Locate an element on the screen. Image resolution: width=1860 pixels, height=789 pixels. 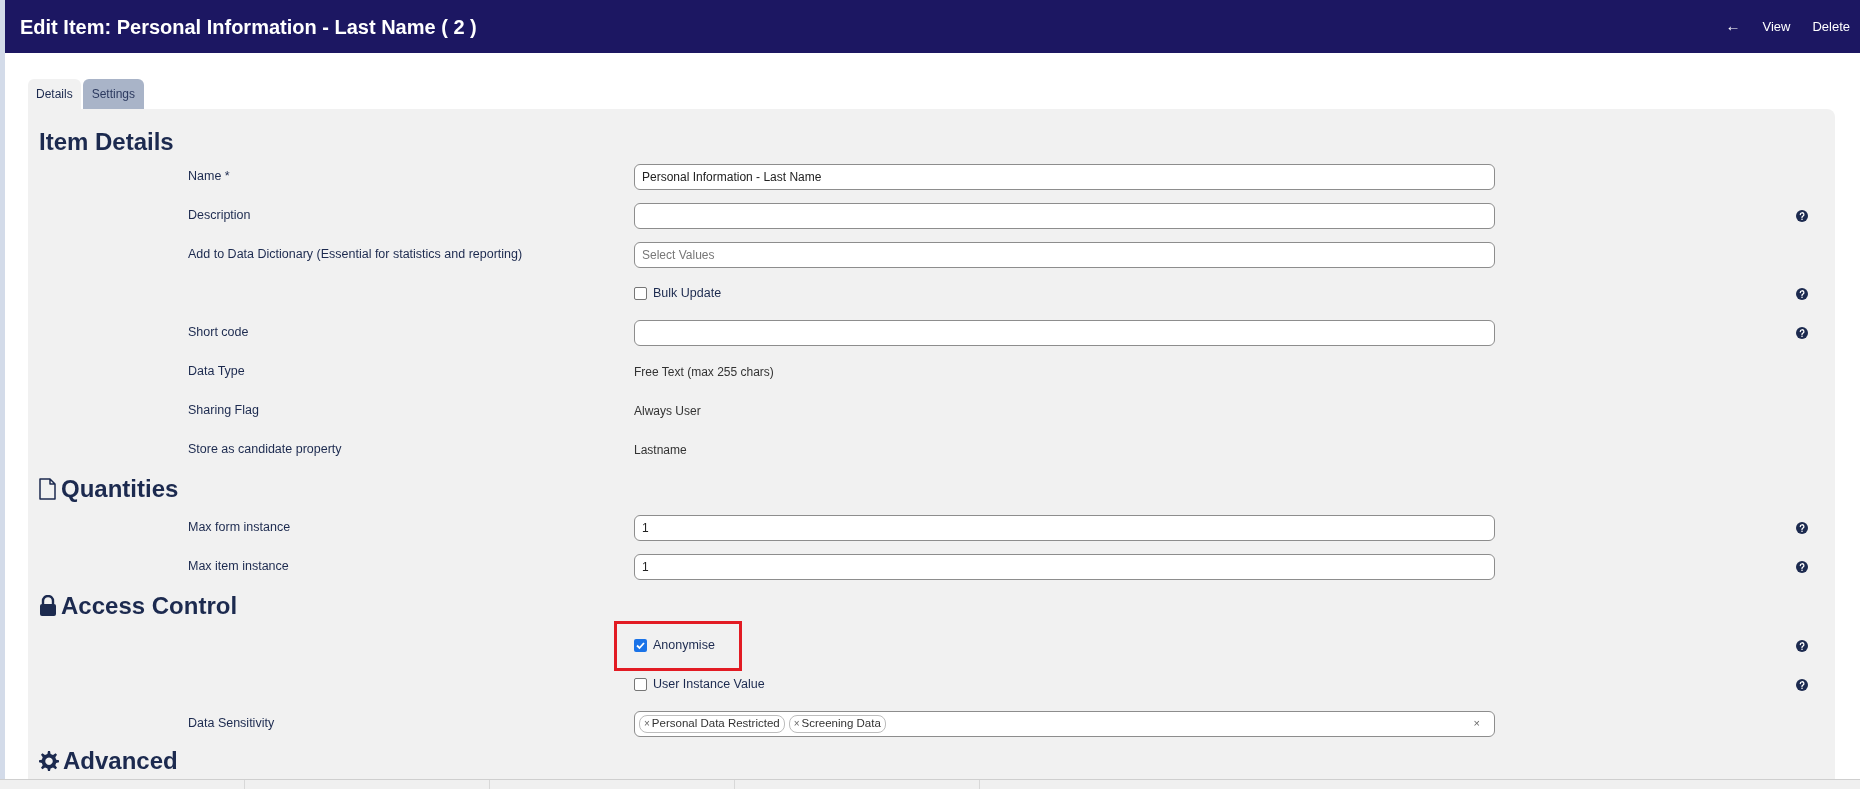
field-label: Max item instance is located at coordinates (238, 567).